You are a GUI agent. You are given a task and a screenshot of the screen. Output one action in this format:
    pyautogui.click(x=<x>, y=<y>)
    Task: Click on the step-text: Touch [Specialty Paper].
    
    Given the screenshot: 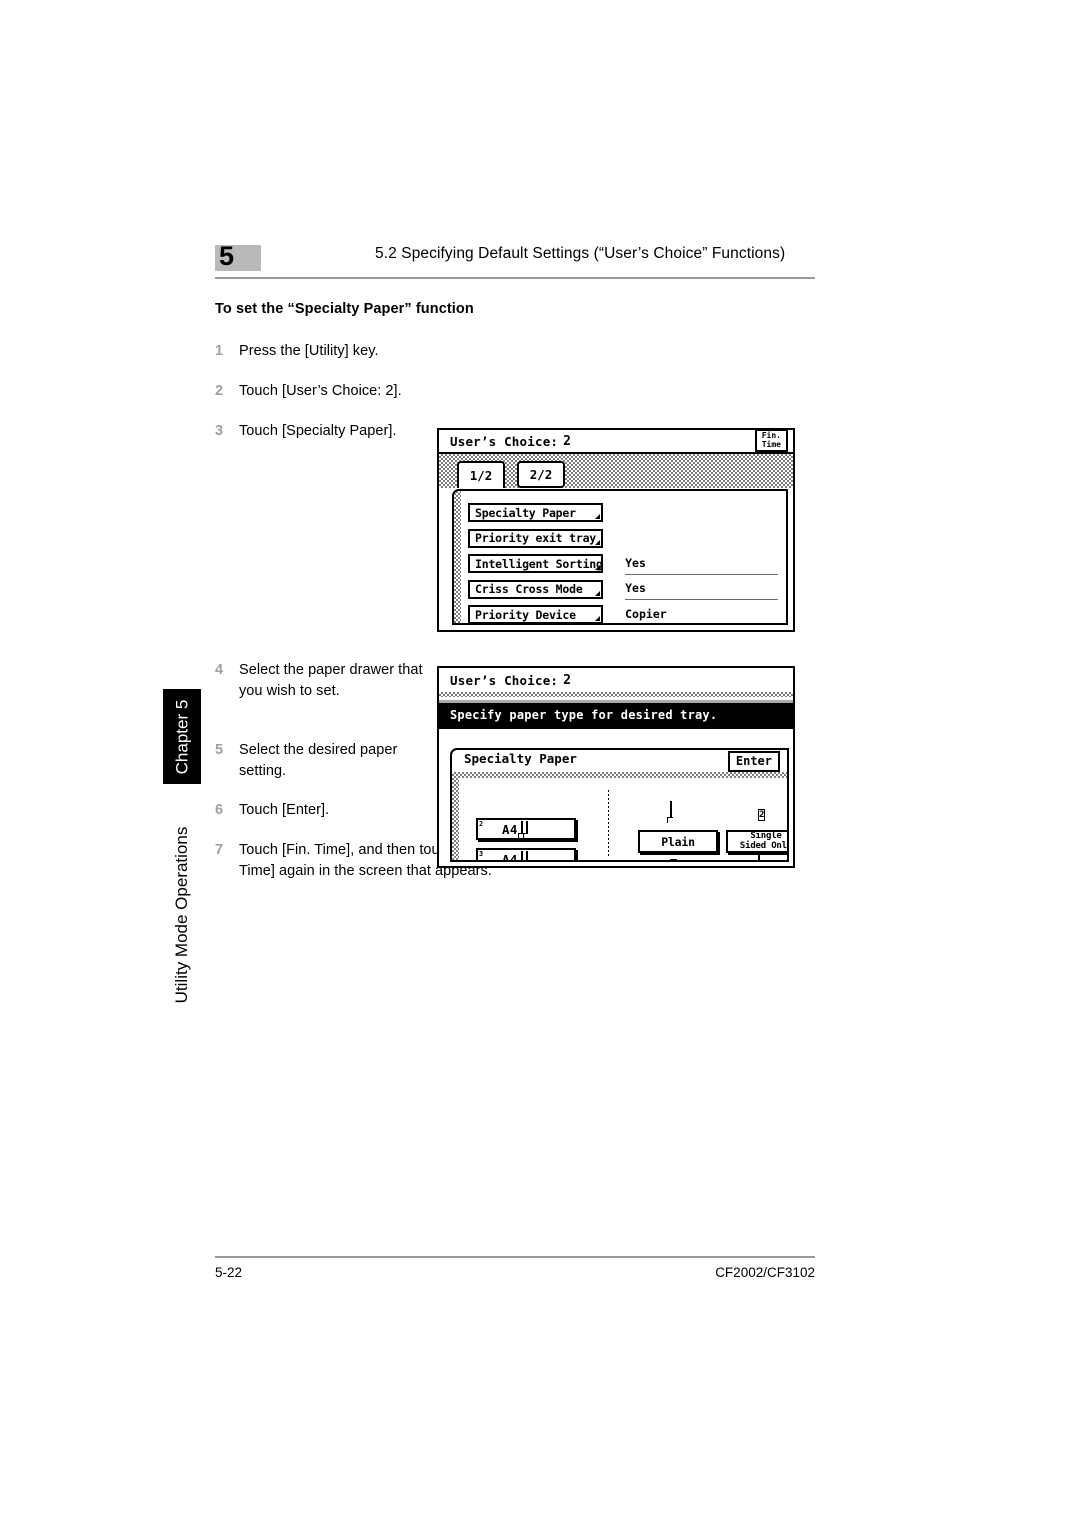 What is the action you would take?
    pyautogui.click(x=318, y=431)
    